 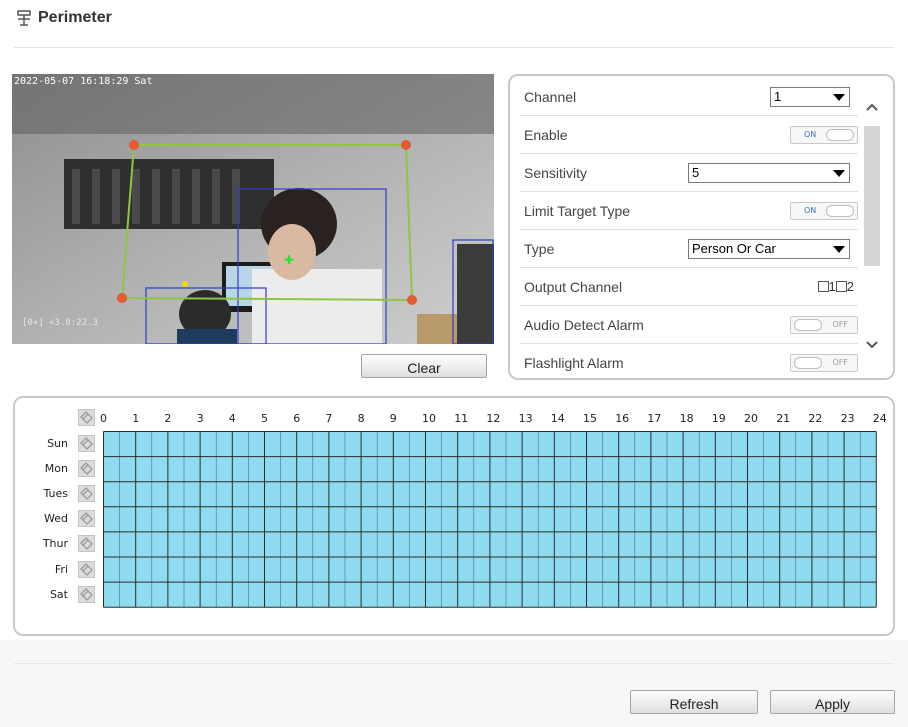 I want to click on sensitivity-row: Sensitivity 5, so click(x=689, y=173).